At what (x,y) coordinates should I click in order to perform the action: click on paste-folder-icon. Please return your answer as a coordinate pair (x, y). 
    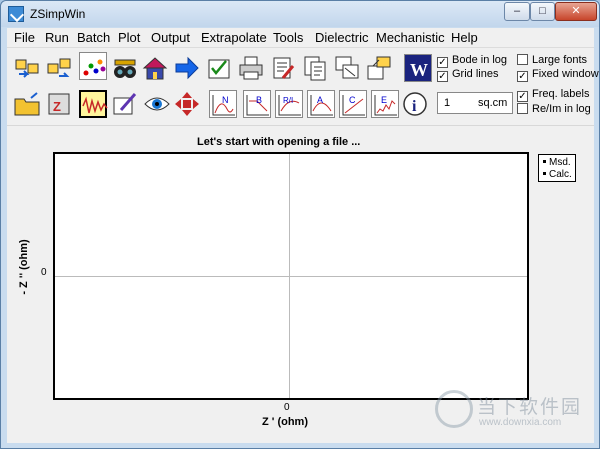
    Looking at the image, I should click on (379, 68).